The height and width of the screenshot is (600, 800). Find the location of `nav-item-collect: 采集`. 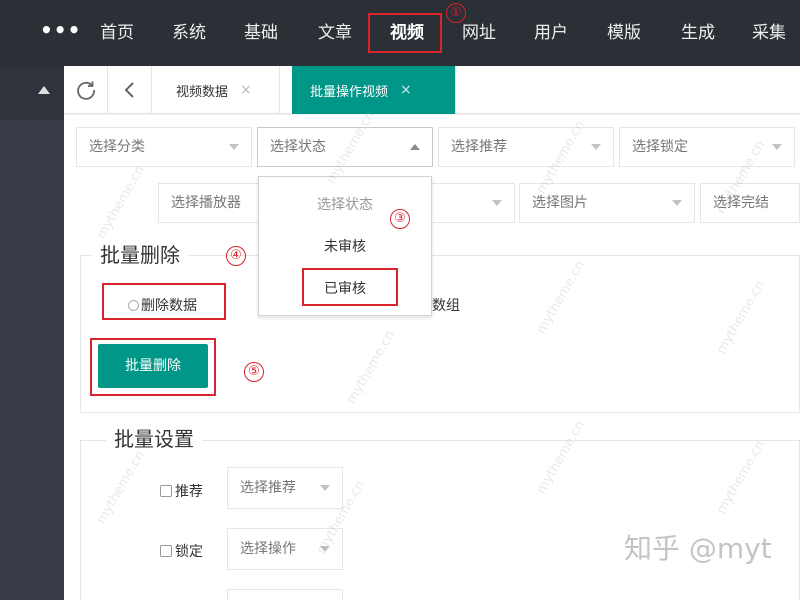

nav-item-collect: 采集 is located at coordinates (769, 33).